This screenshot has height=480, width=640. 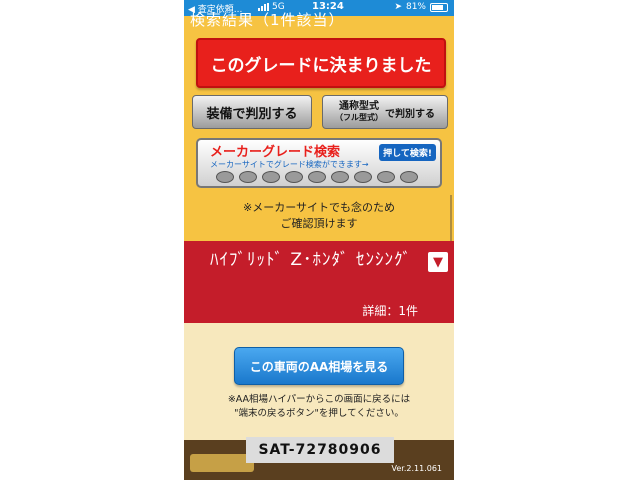 What do you see at coordinates (359, 106) in the screenshot?
I see `type-main-label: 通称型式` at bounding box center [359, 106].